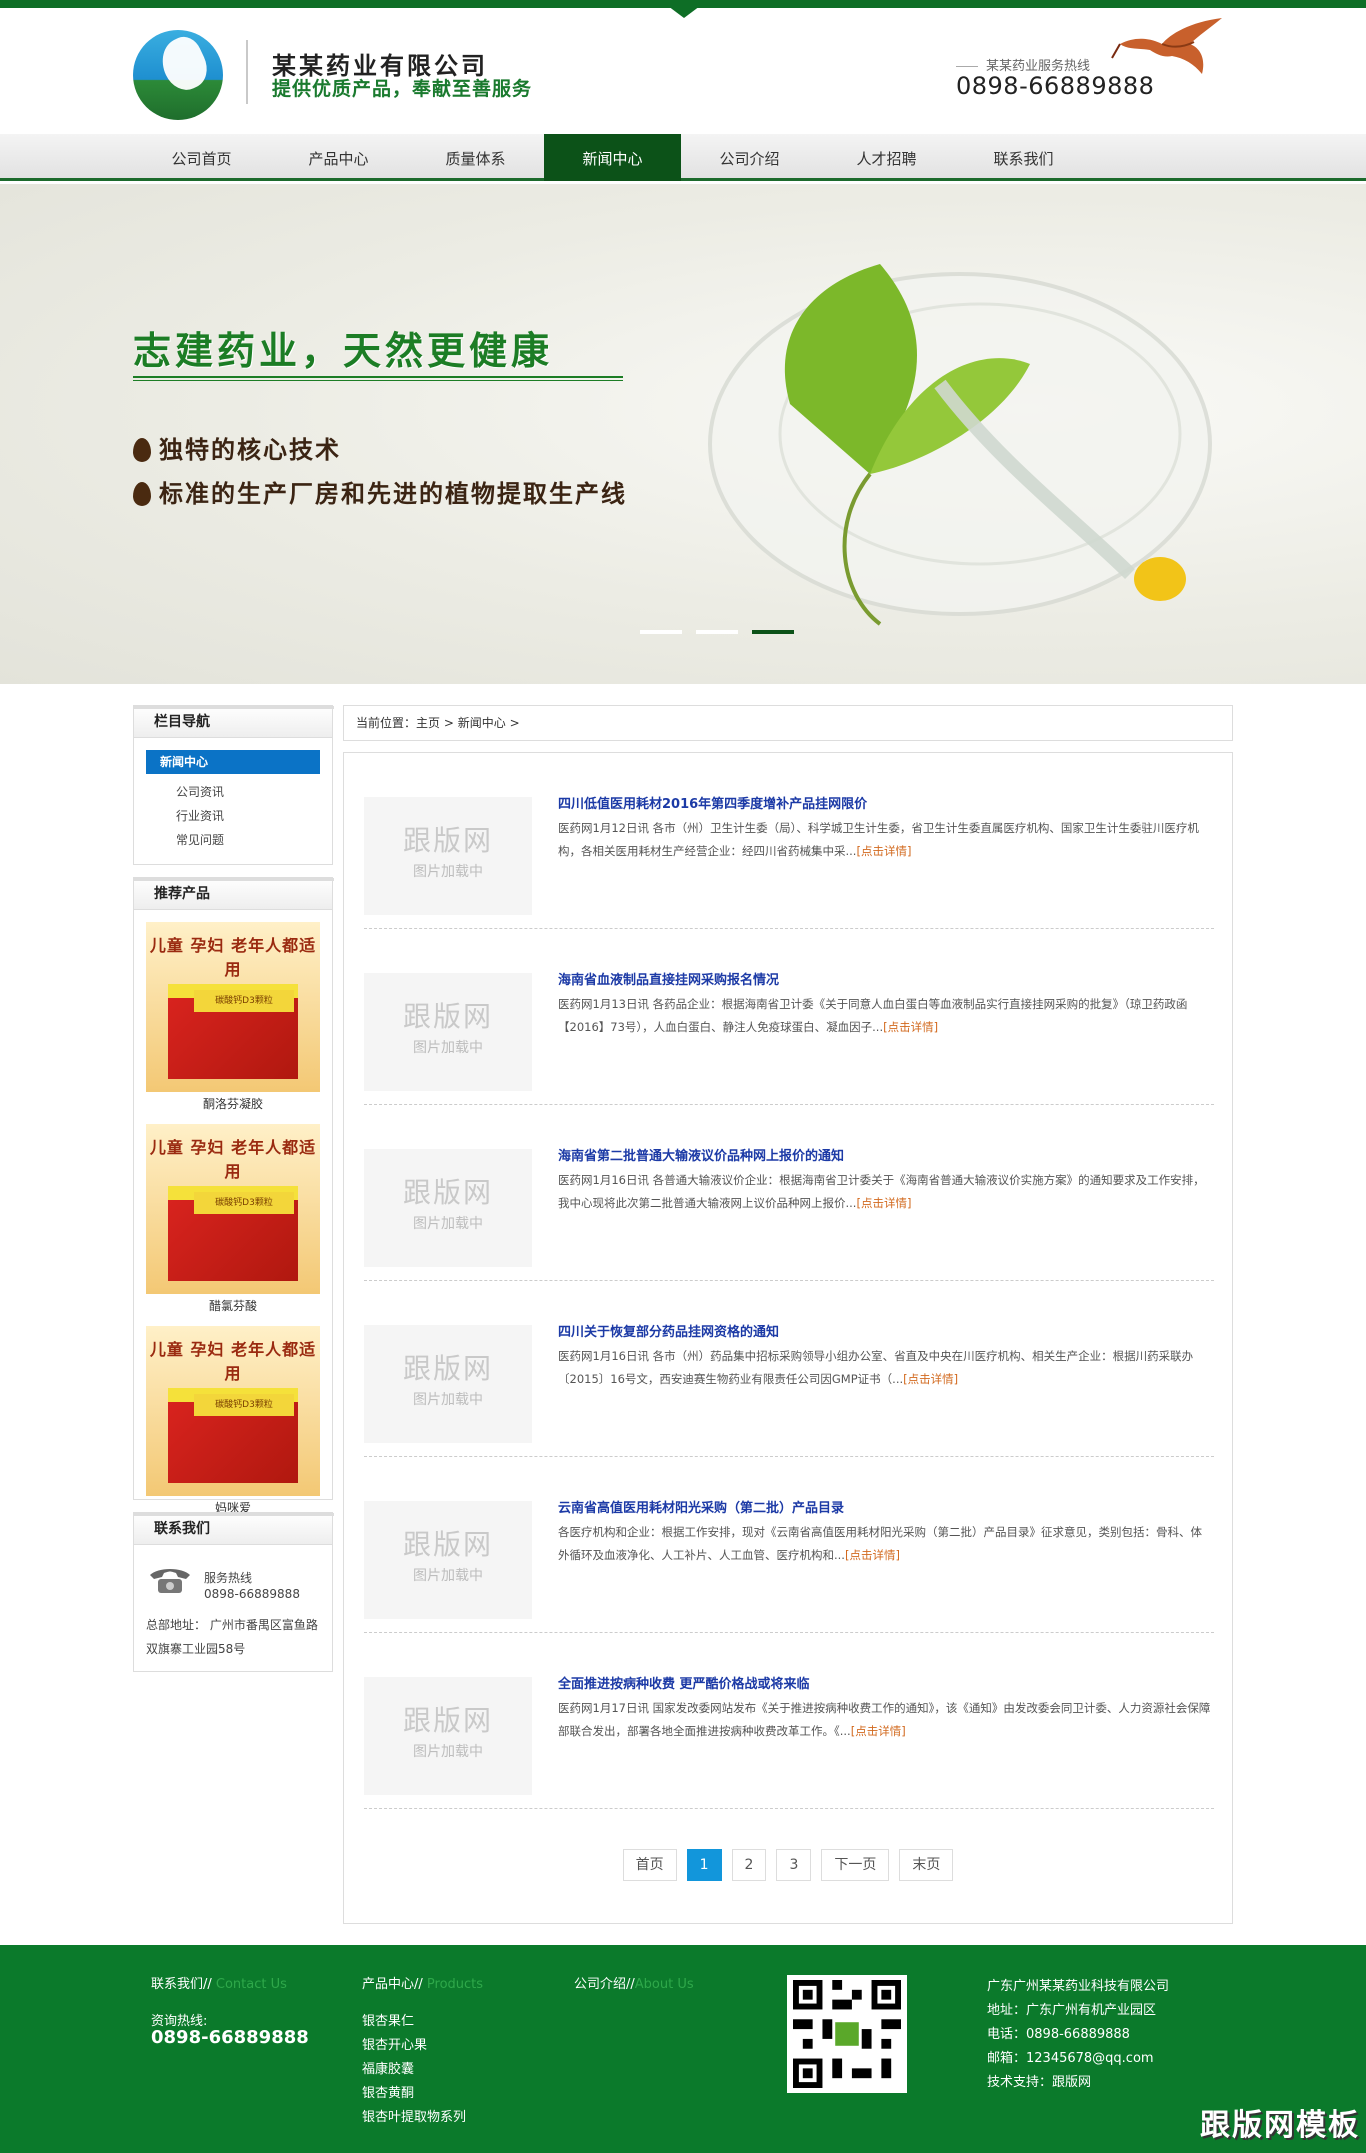  Describe the element at coordinates (250, 450) in the screenshot. I see `banner-bullet-text: 独特的核心技术` at that location.